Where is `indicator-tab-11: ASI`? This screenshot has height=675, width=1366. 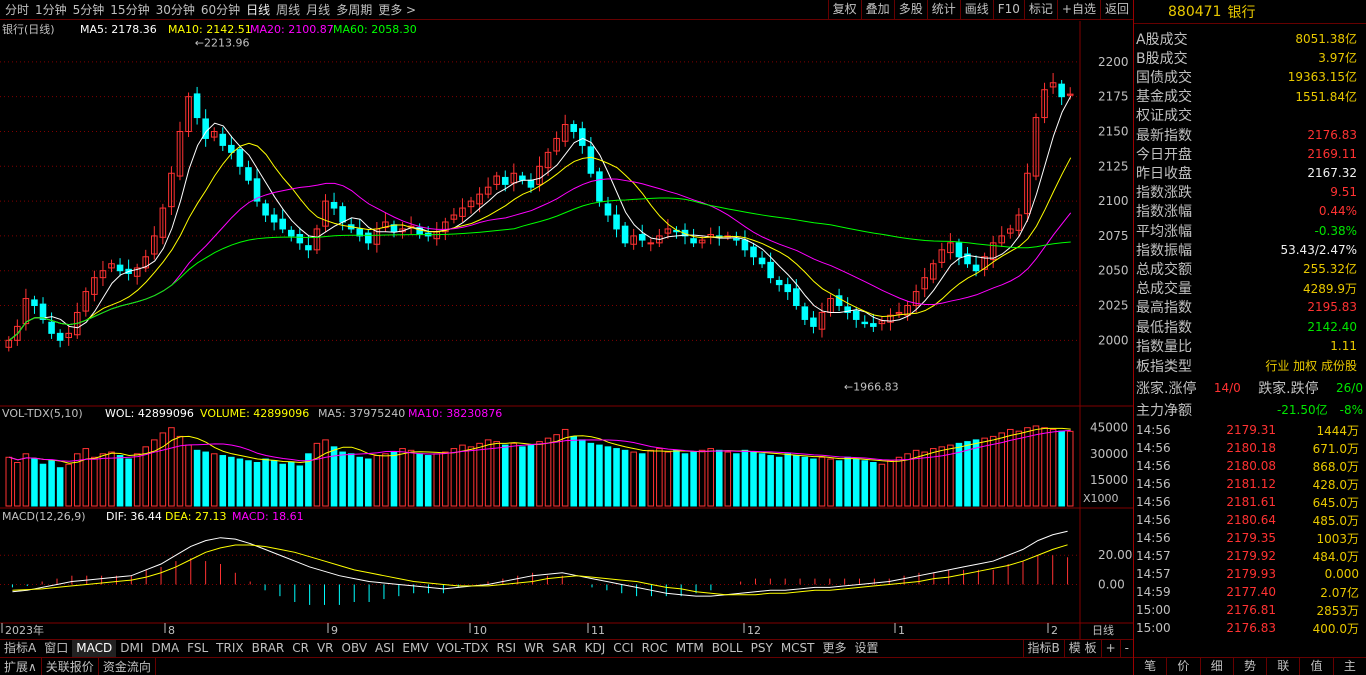 indicator-tab-11: ASI is located at coordinates (384, 649).